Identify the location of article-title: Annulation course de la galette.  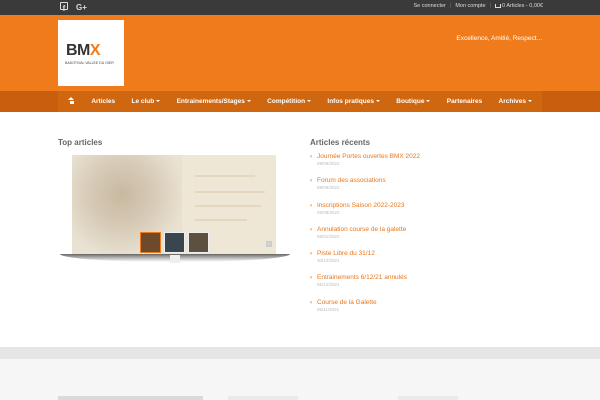
(433, 230).